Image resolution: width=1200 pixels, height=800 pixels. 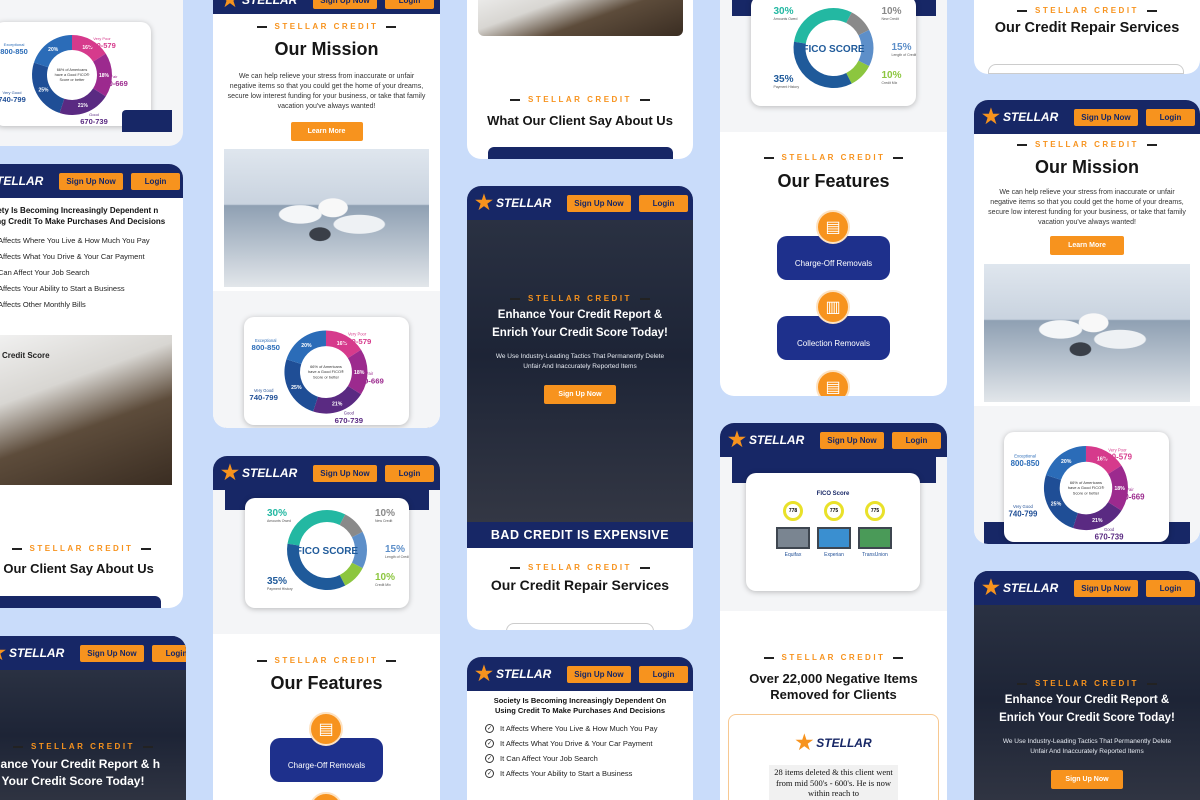 What do you see at coordinates (834, 529) in the screenshot?
I see `bureau-row: 778 Equifax 775 Experian 775 TransUnion` at bounding box center [834, 529].